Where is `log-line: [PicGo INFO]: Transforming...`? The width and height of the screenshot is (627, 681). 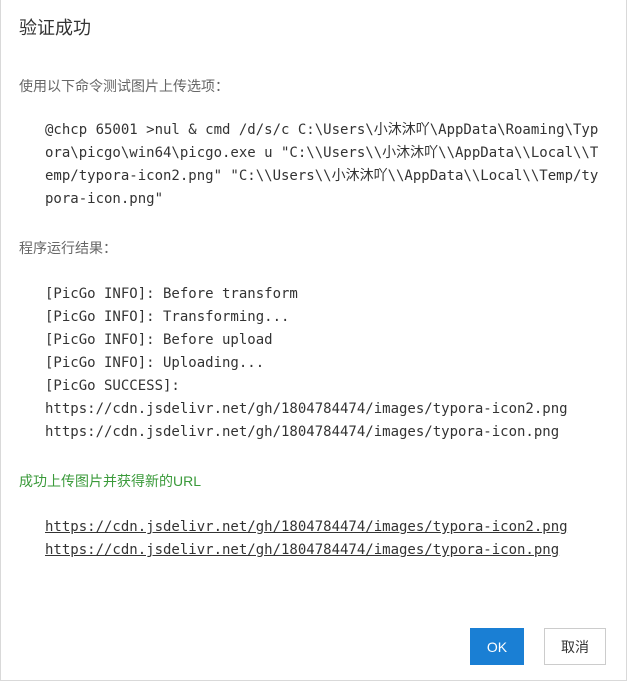
log-line: [PicGo INFO]: Transforming... is located at coordinates (167, 317).